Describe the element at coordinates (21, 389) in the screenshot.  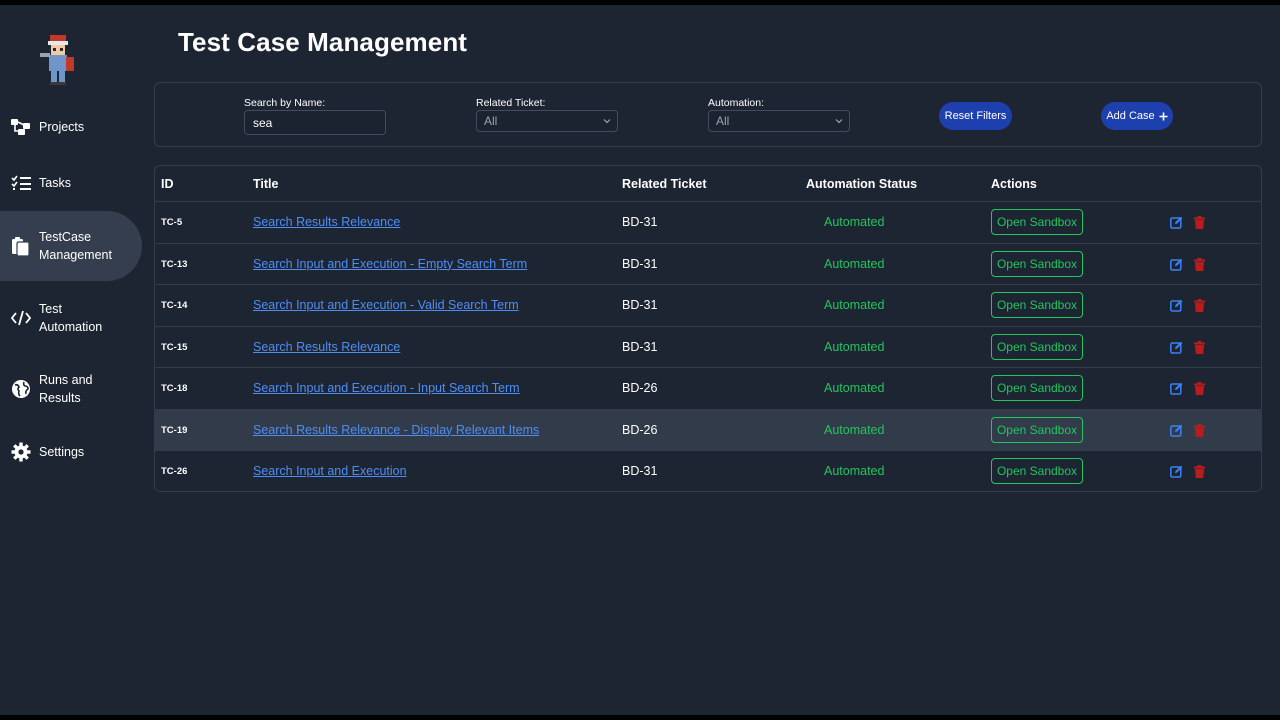
I see `globe-icon` at that location.